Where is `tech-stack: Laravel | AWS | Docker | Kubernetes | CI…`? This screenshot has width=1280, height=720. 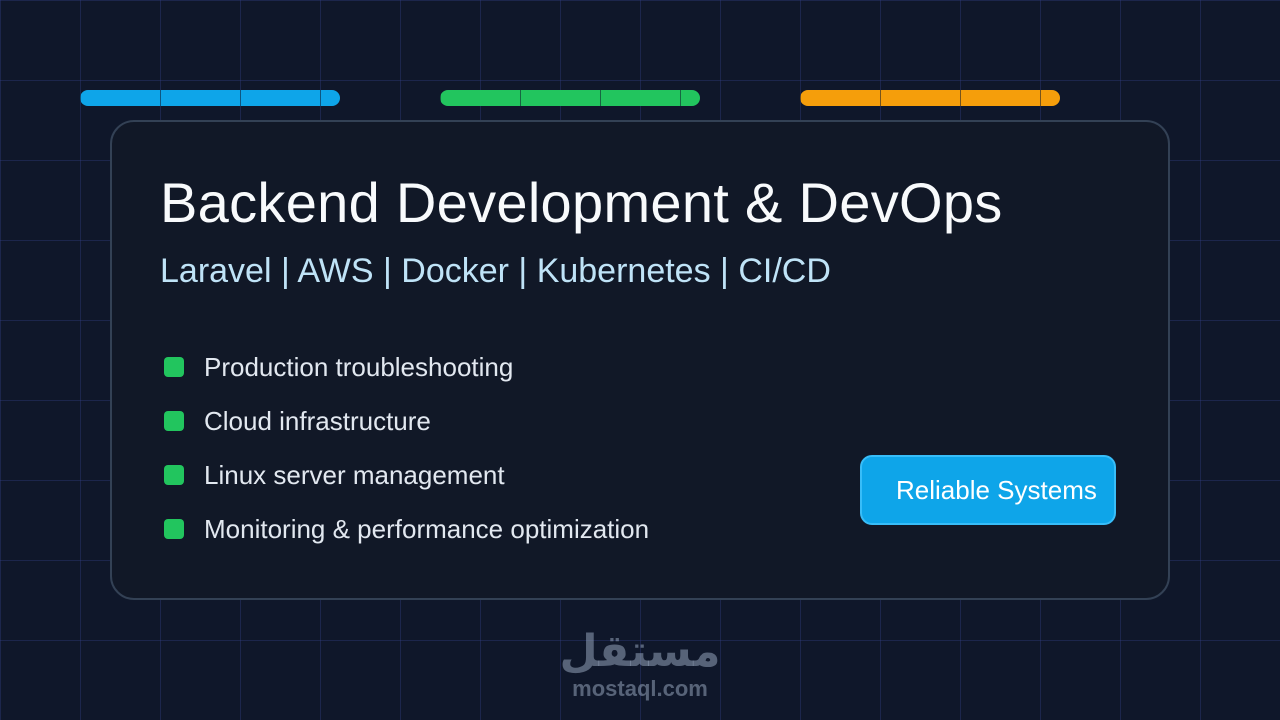
tech-stack: Laravel | AWS | Docker | Kubernetes | CI… is located at coordinates (495, 271).